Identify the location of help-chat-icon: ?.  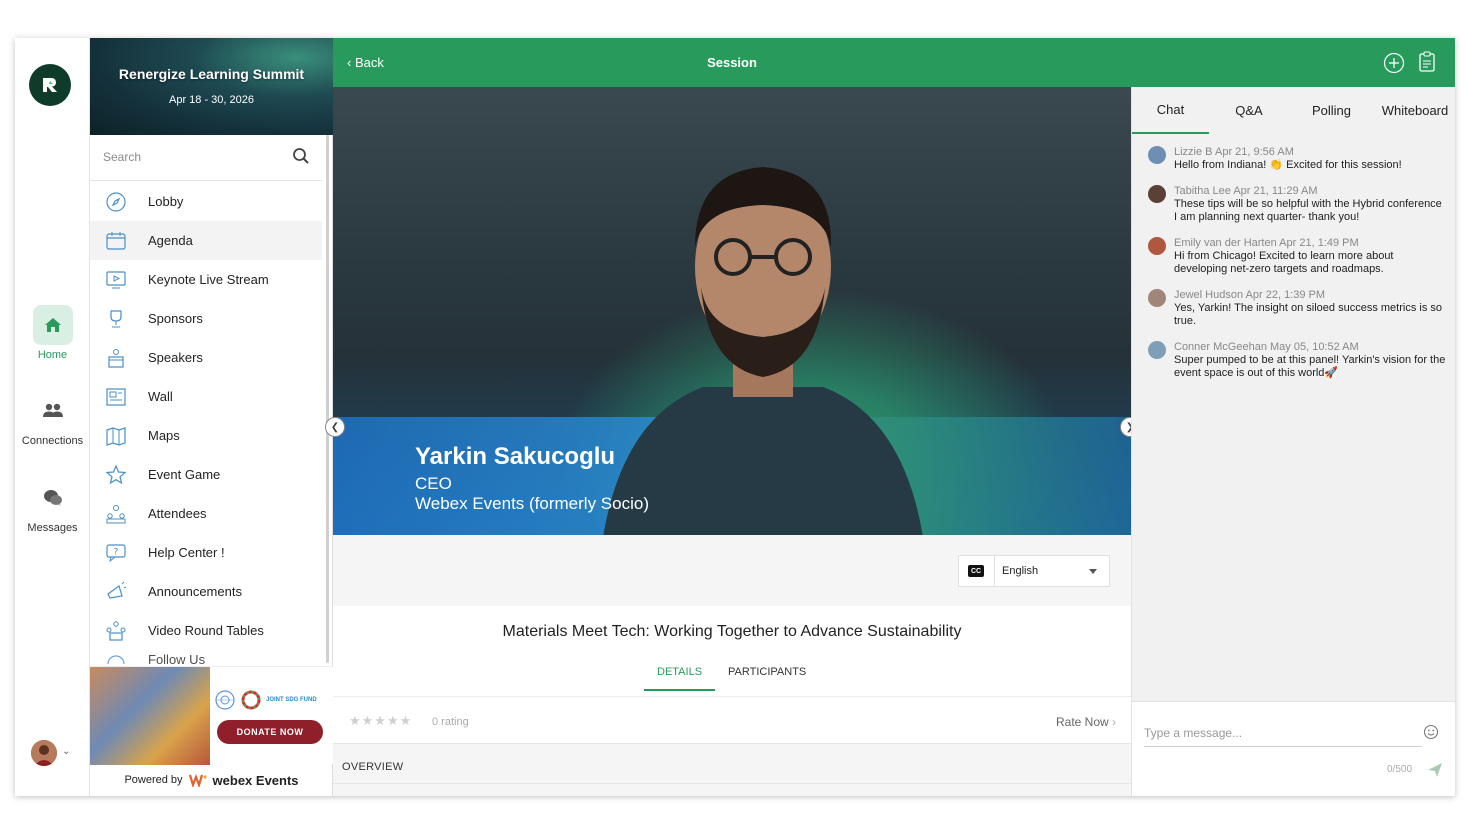
(116, 553).